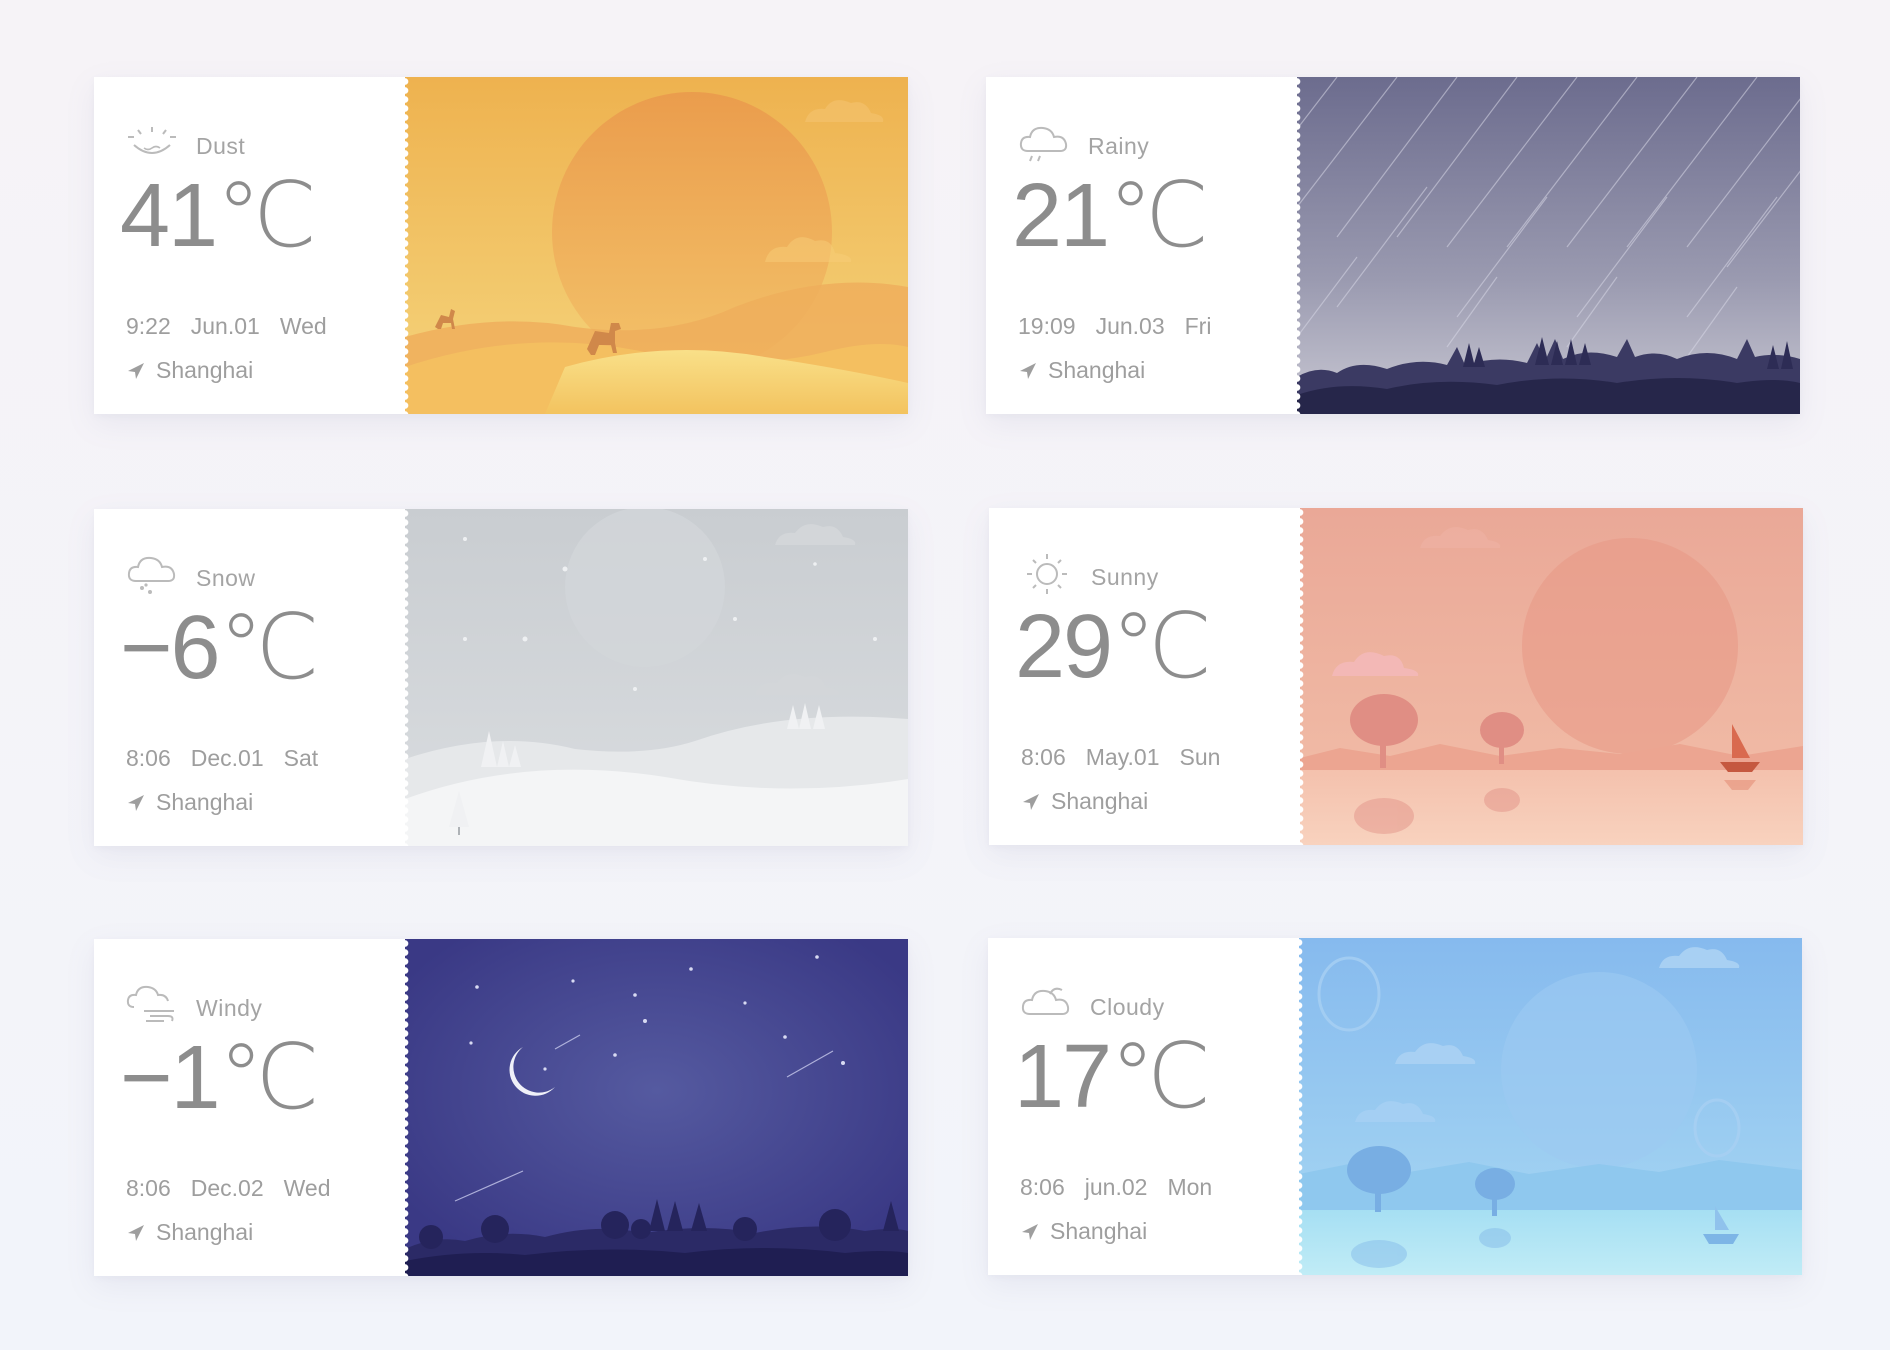 This screenshot has height=1350, width=1890. I want to click on date: jun.02, so click(1116, 1187).